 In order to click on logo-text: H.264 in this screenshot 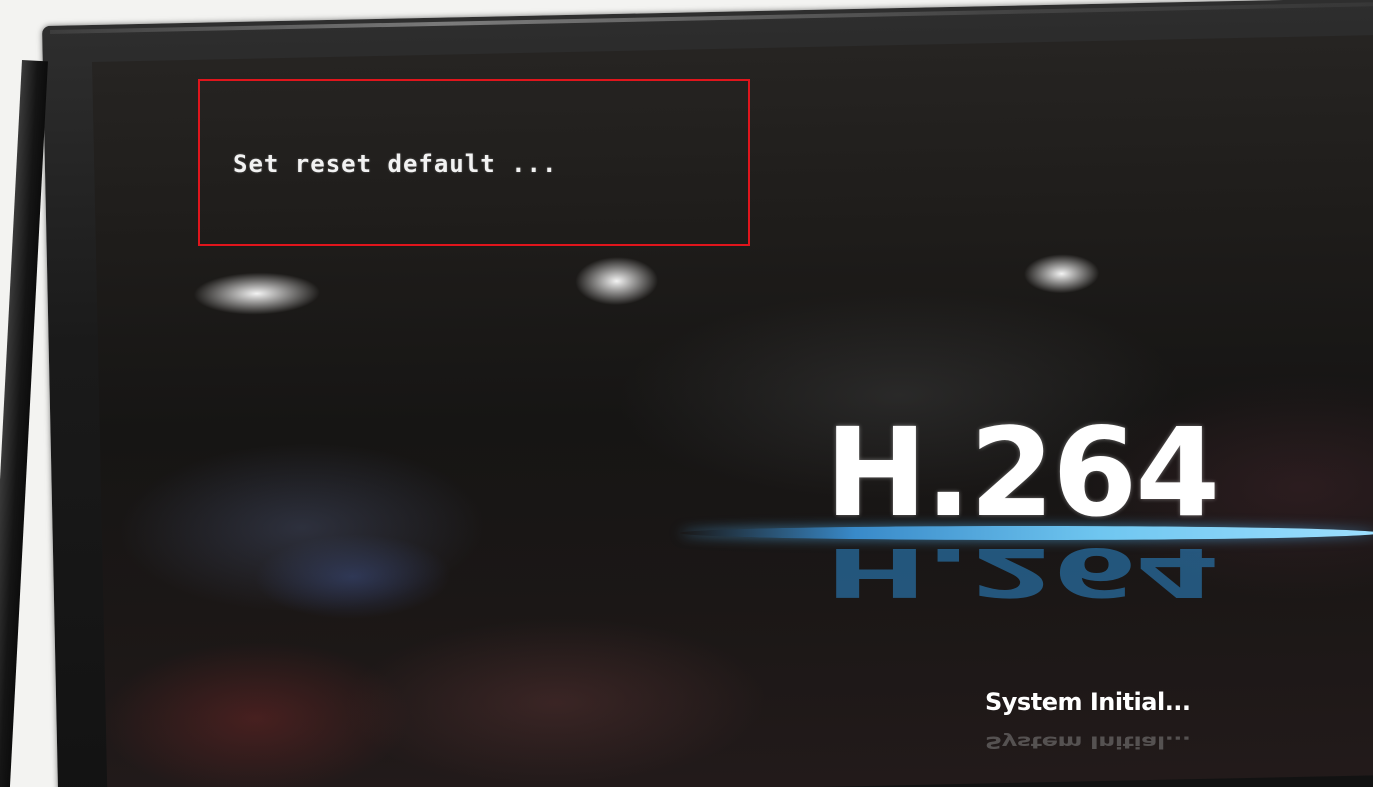, I will do `click(1022, 473)`.